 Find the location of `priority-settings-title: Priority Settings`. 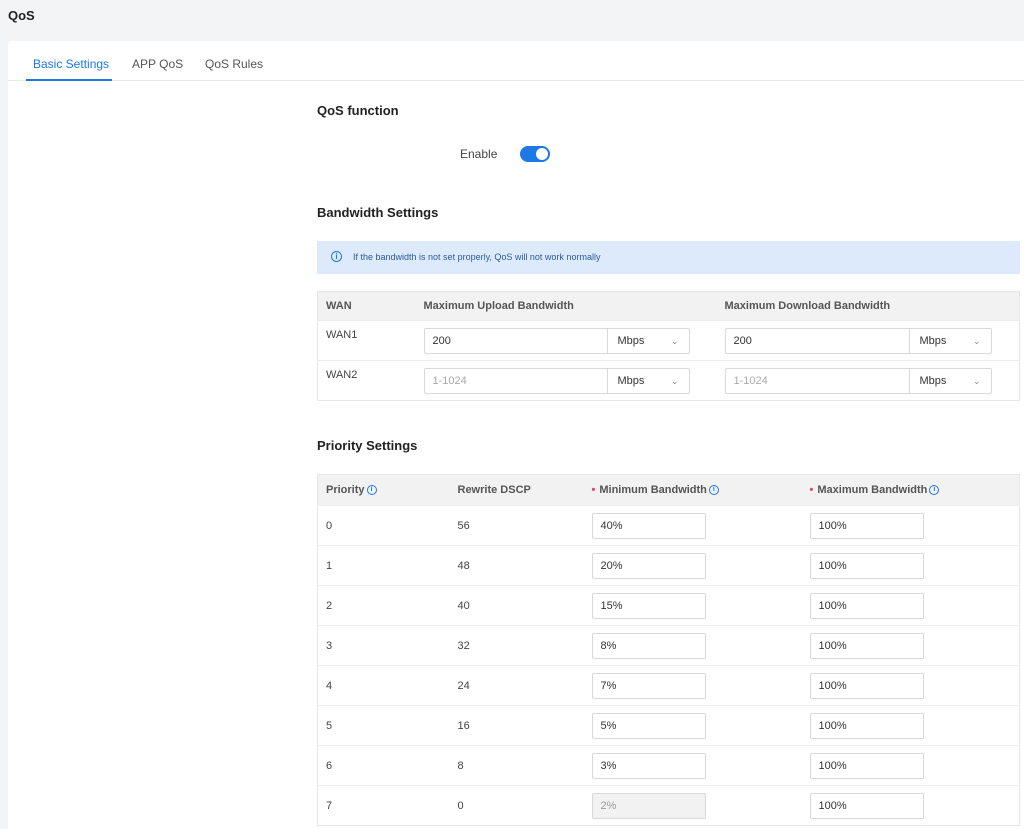

priority-settings-title: Priority Settings is located at coordinates (367, 445).